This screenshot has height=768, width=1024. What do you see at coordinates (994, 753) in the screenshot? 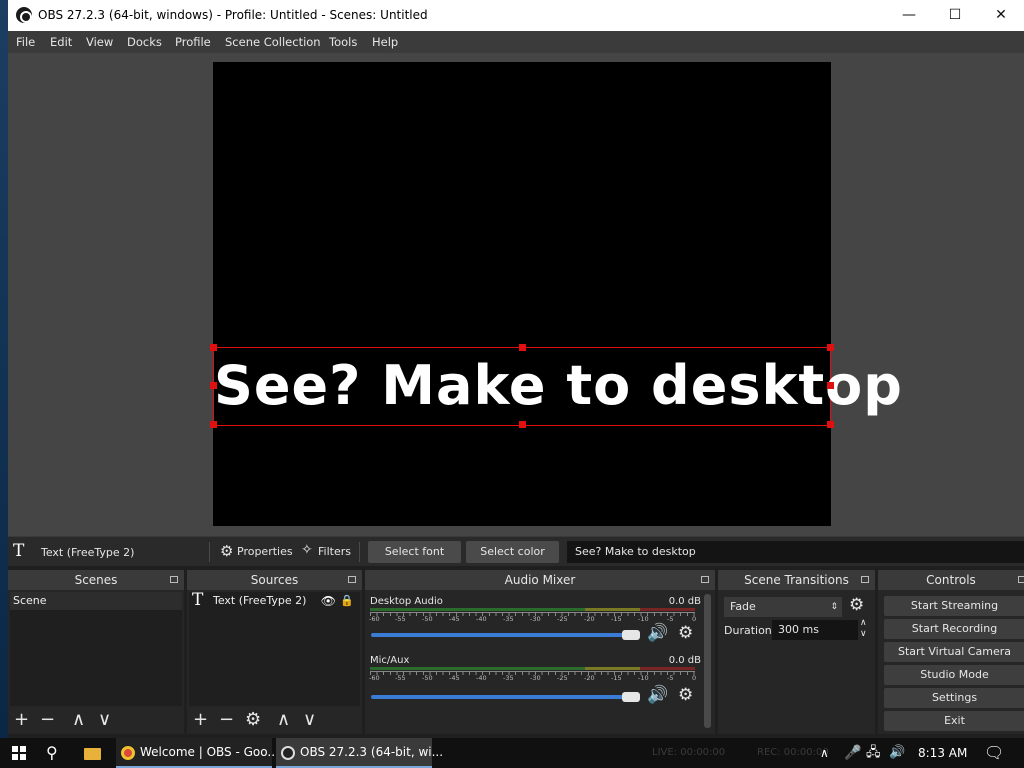
I see `notifications-icon: 🗨` at bounding box center [994, 753].